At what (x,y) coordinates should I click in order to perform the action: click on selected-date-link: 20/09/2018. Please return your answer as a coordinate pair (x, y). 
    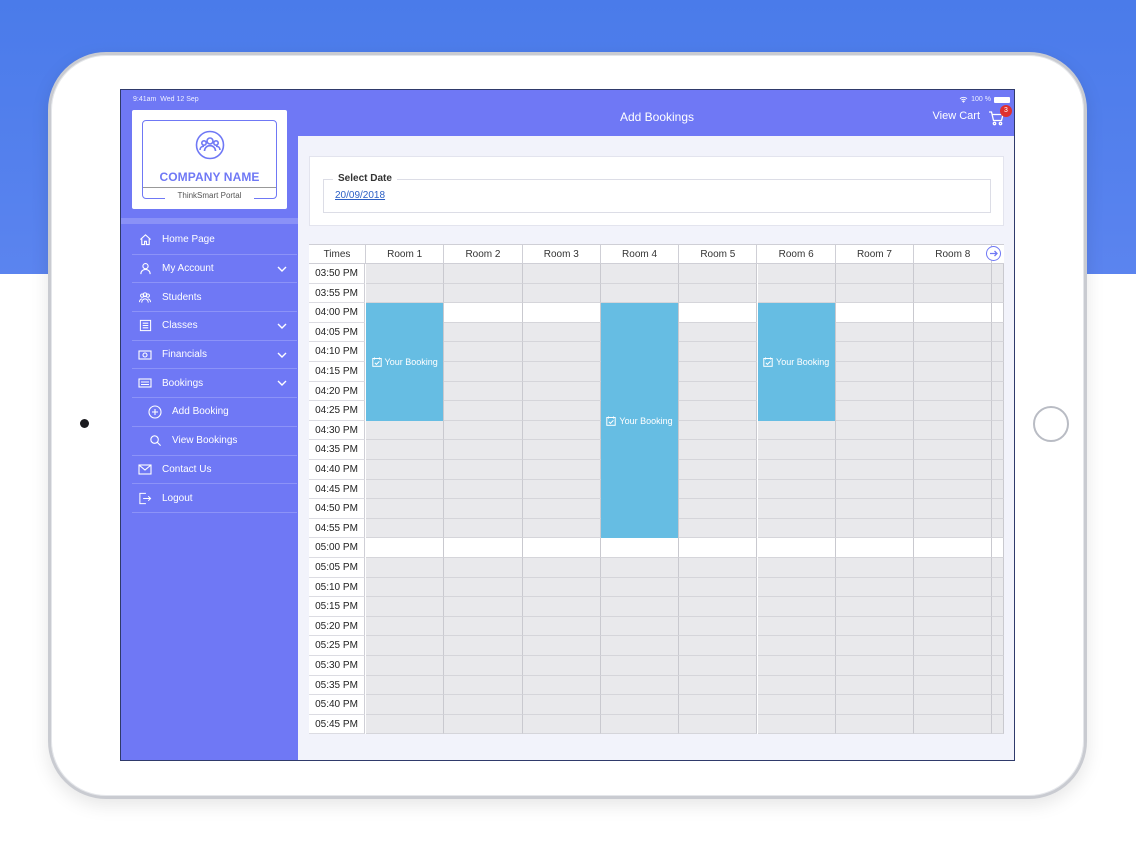
    Looking at the image, I should click on (360, 195).